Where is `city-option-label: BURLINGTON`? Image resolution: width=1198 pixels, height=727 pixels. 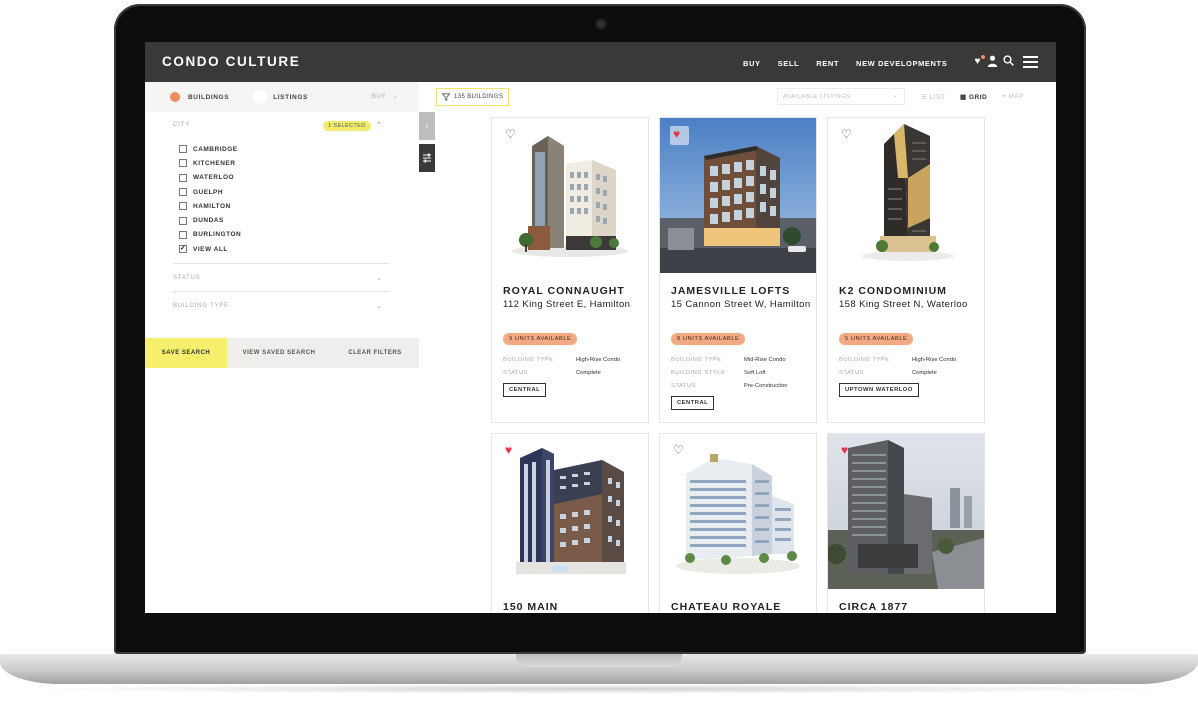 city-option-label: BURLINGTON is located at coordinates (217, 235).